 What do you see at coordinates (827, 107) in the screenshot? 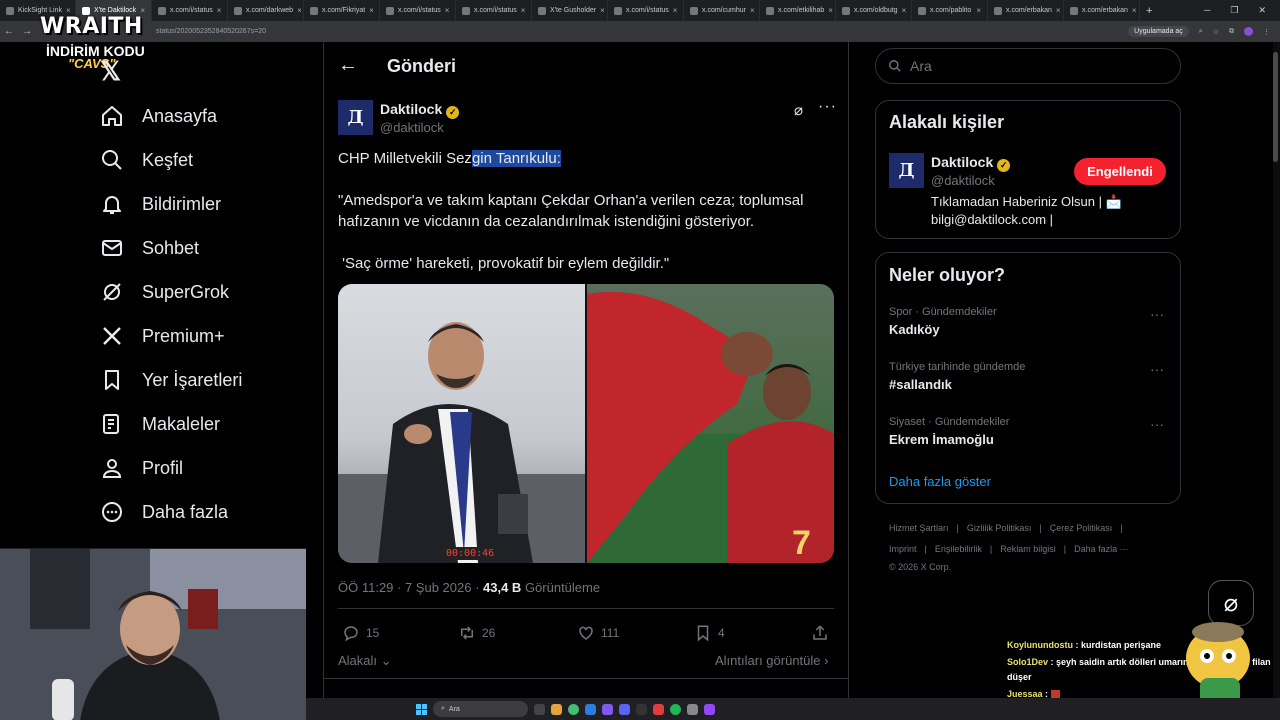
I see `more-options-icon: ···` at bounding box center [827, 107].